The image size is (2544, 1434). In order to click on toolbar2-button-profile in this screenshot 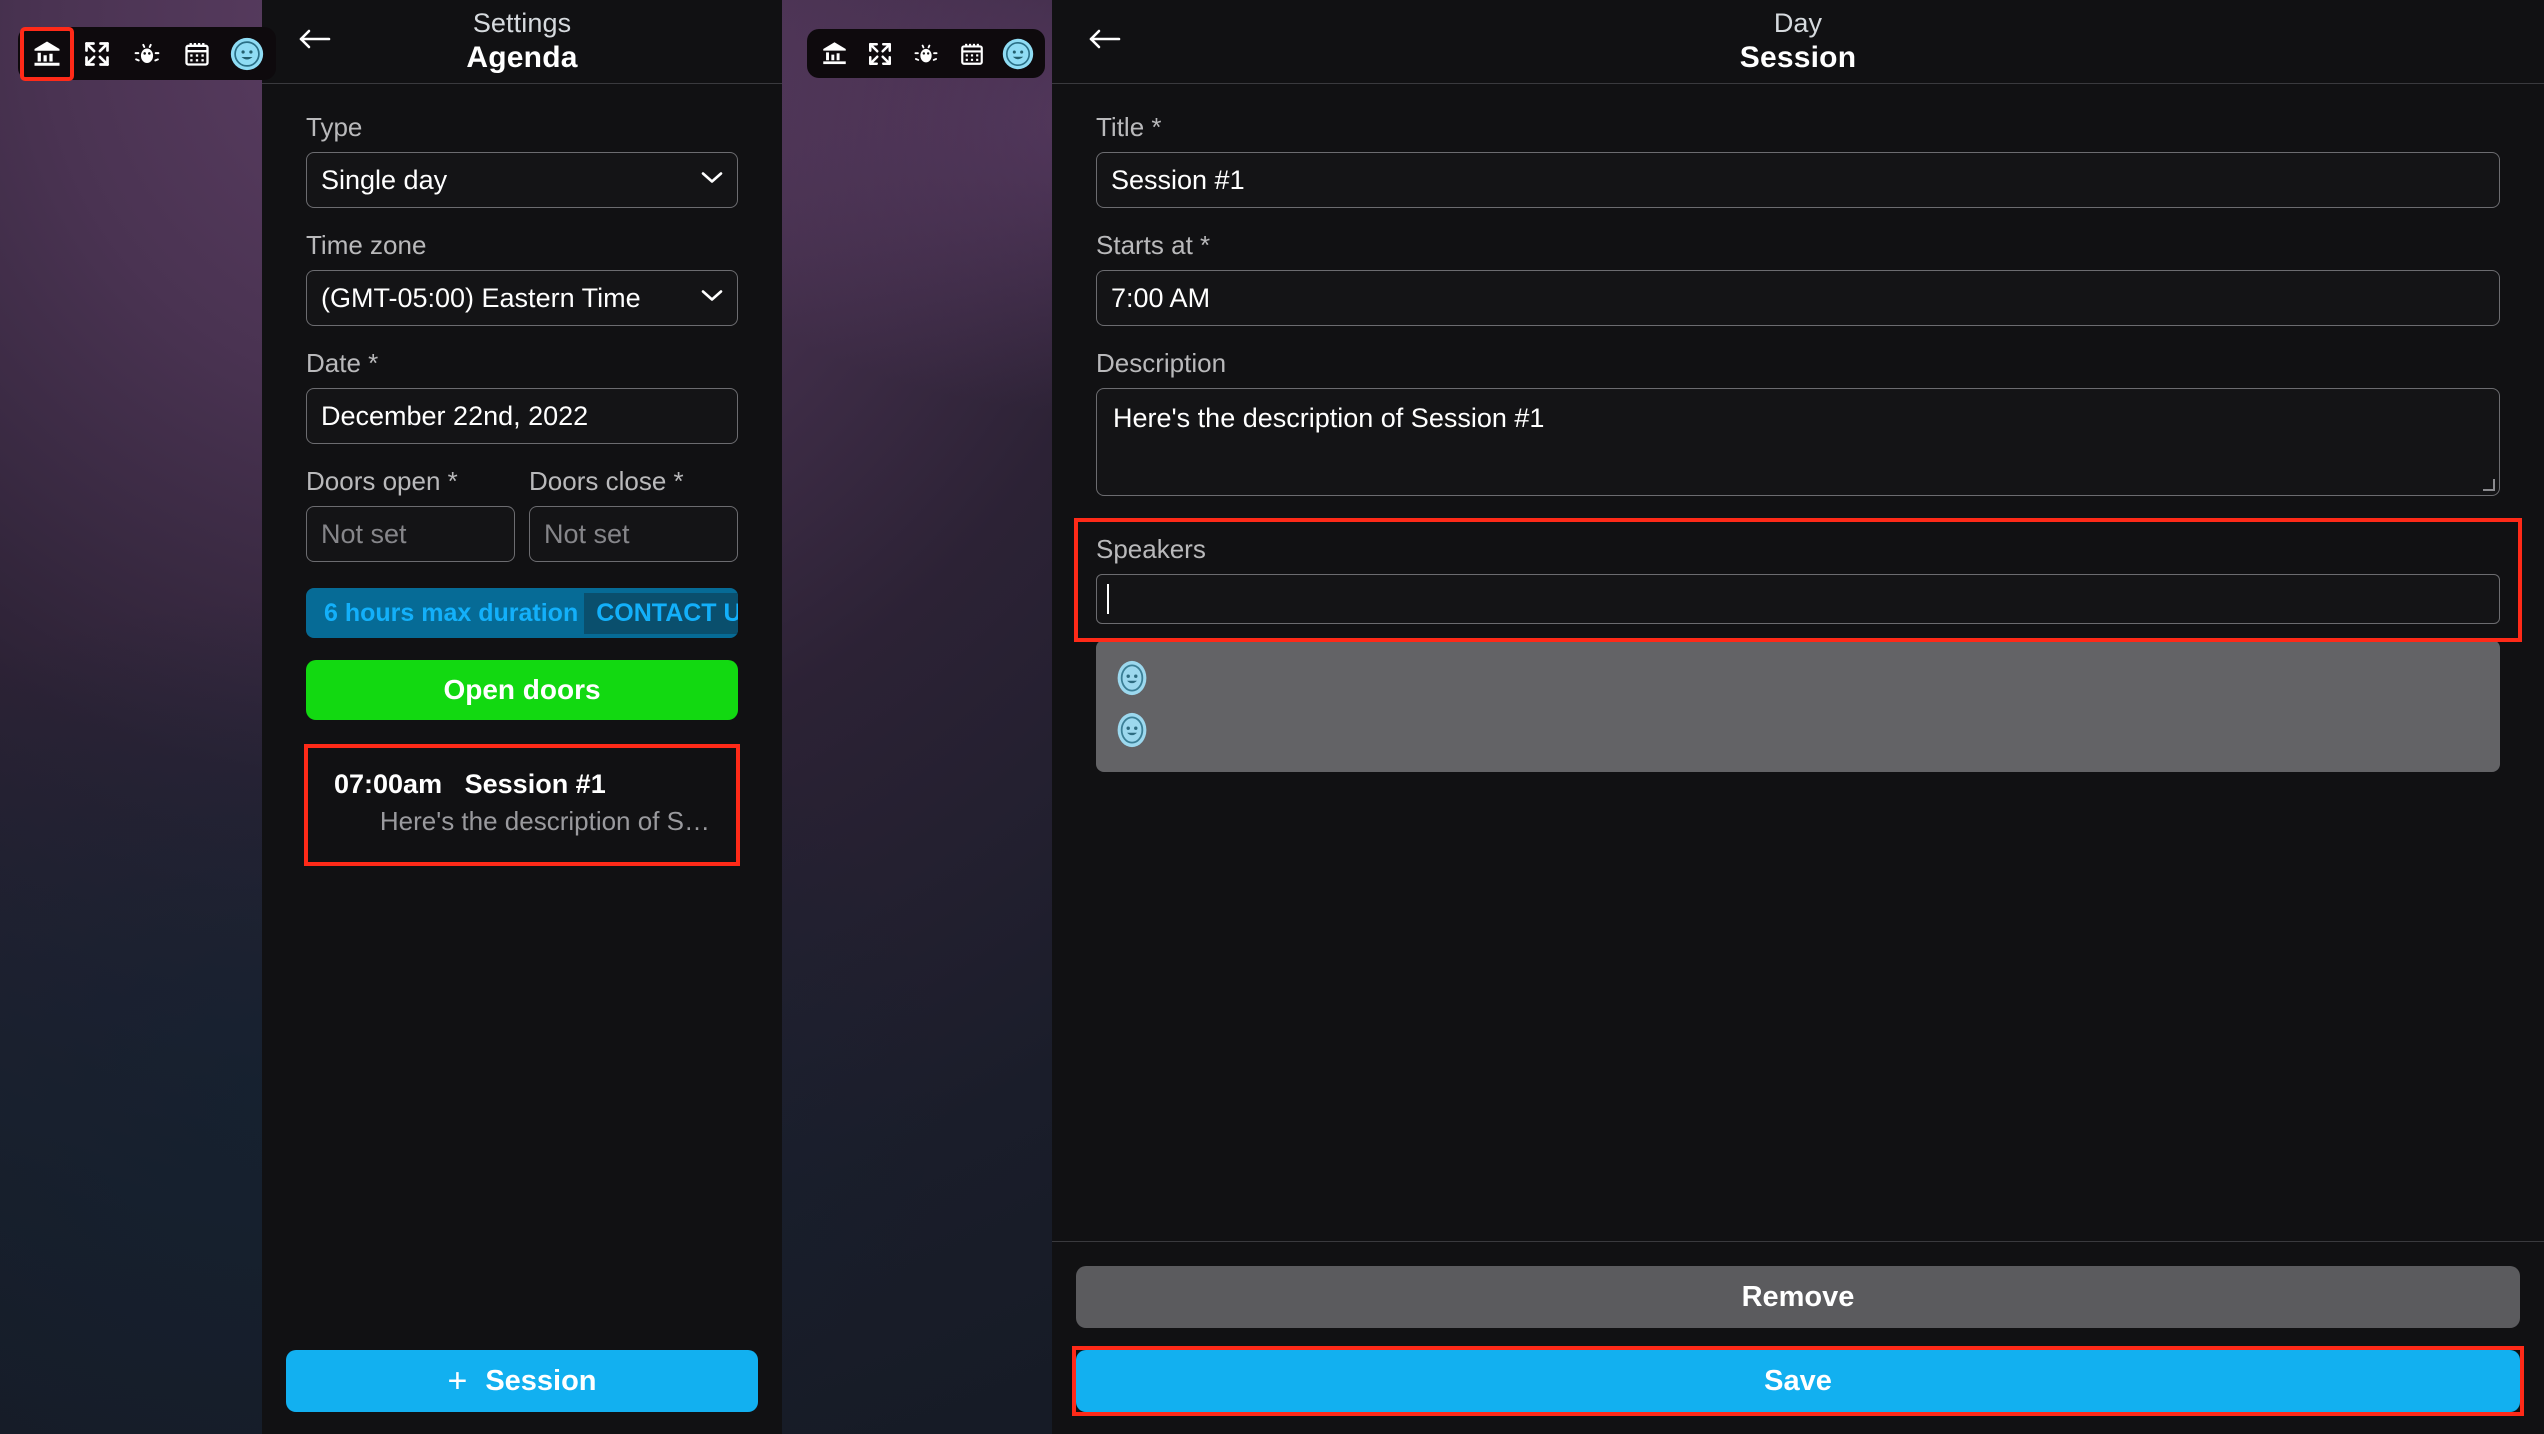, I will do `click(1018, 54)`.